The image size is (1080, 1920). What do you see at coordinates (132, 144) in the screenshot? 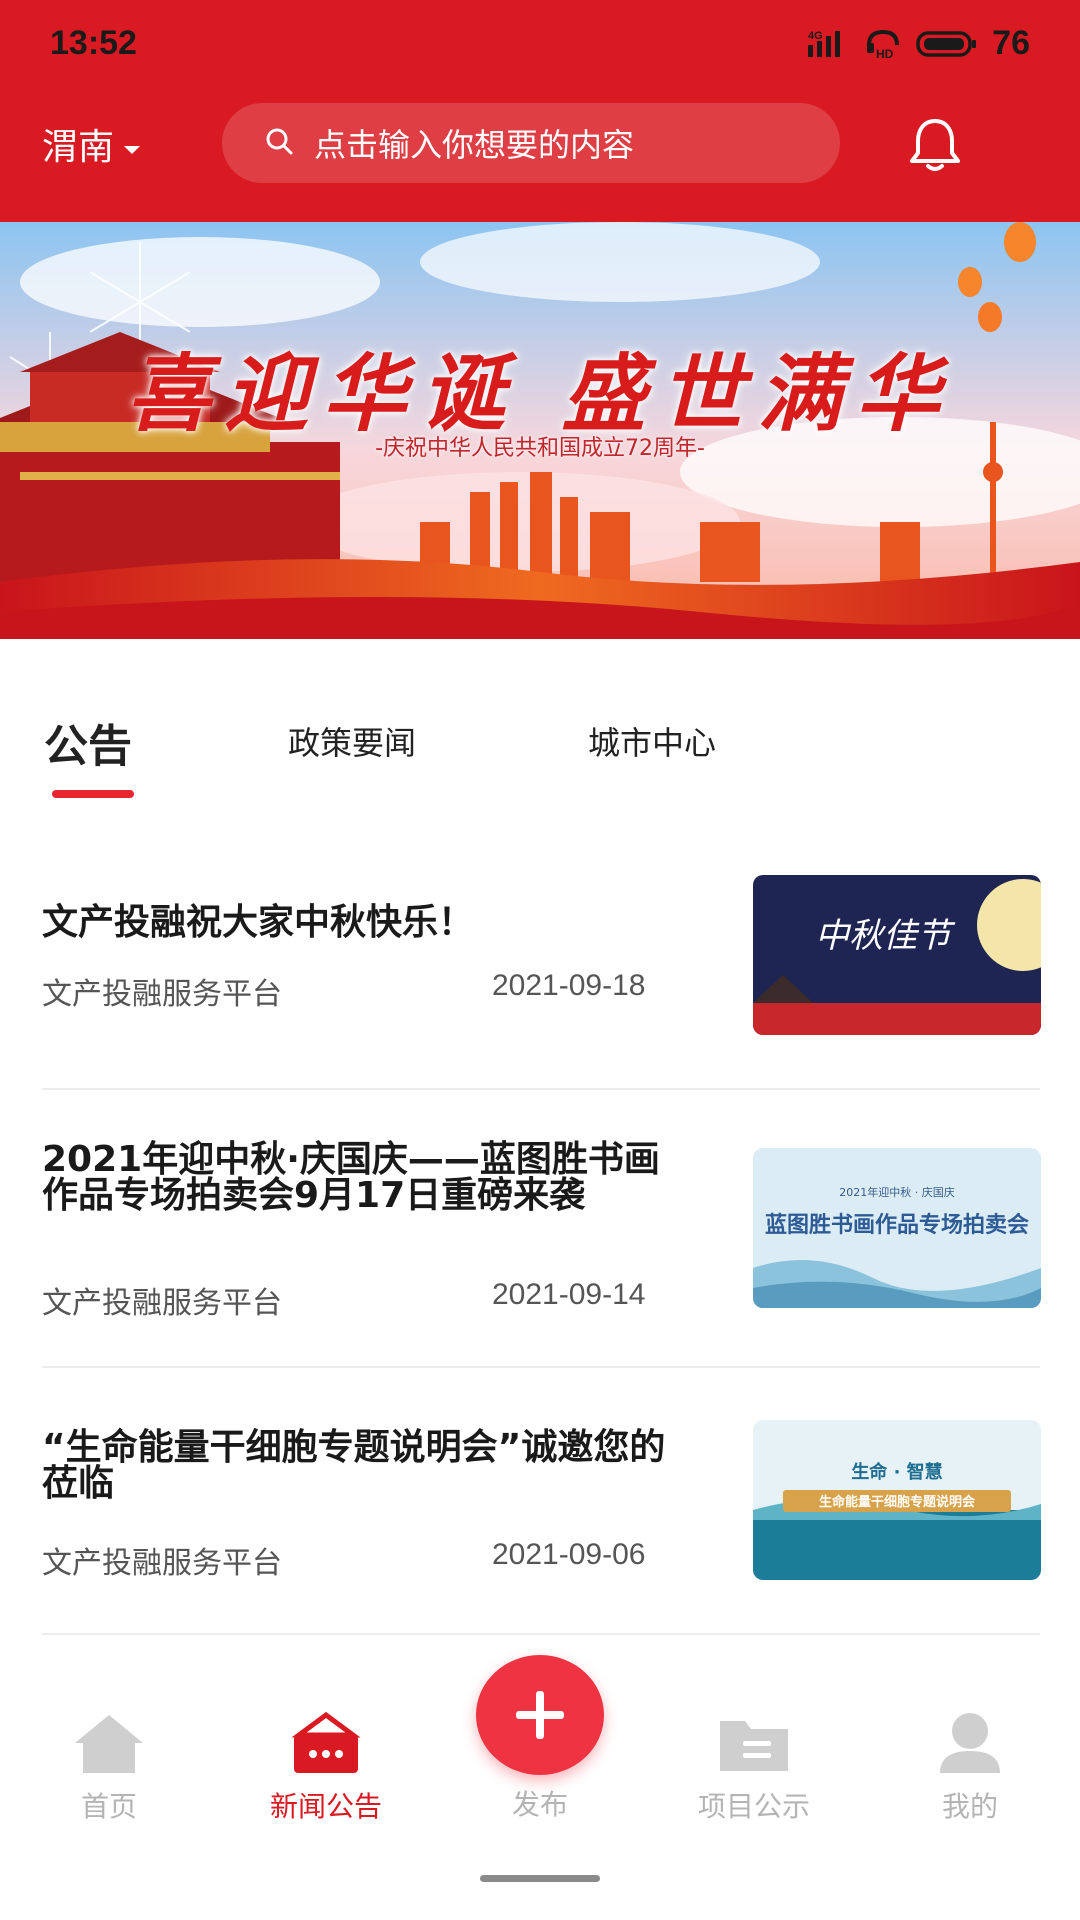
I see `caret-down-icon` at bounding box center [132, 144].